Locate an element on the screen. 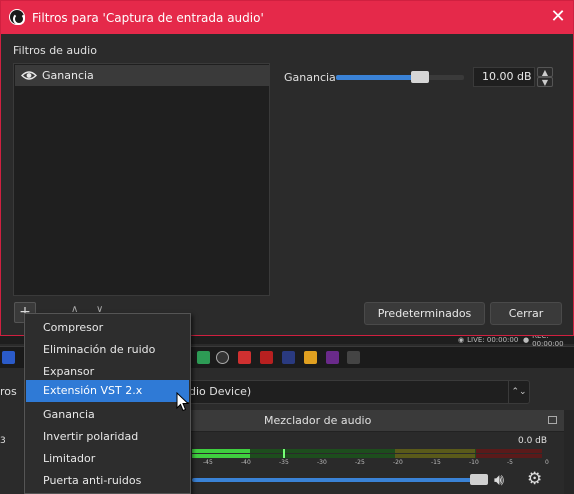  obs-icon is located at coordinates (222, 357).